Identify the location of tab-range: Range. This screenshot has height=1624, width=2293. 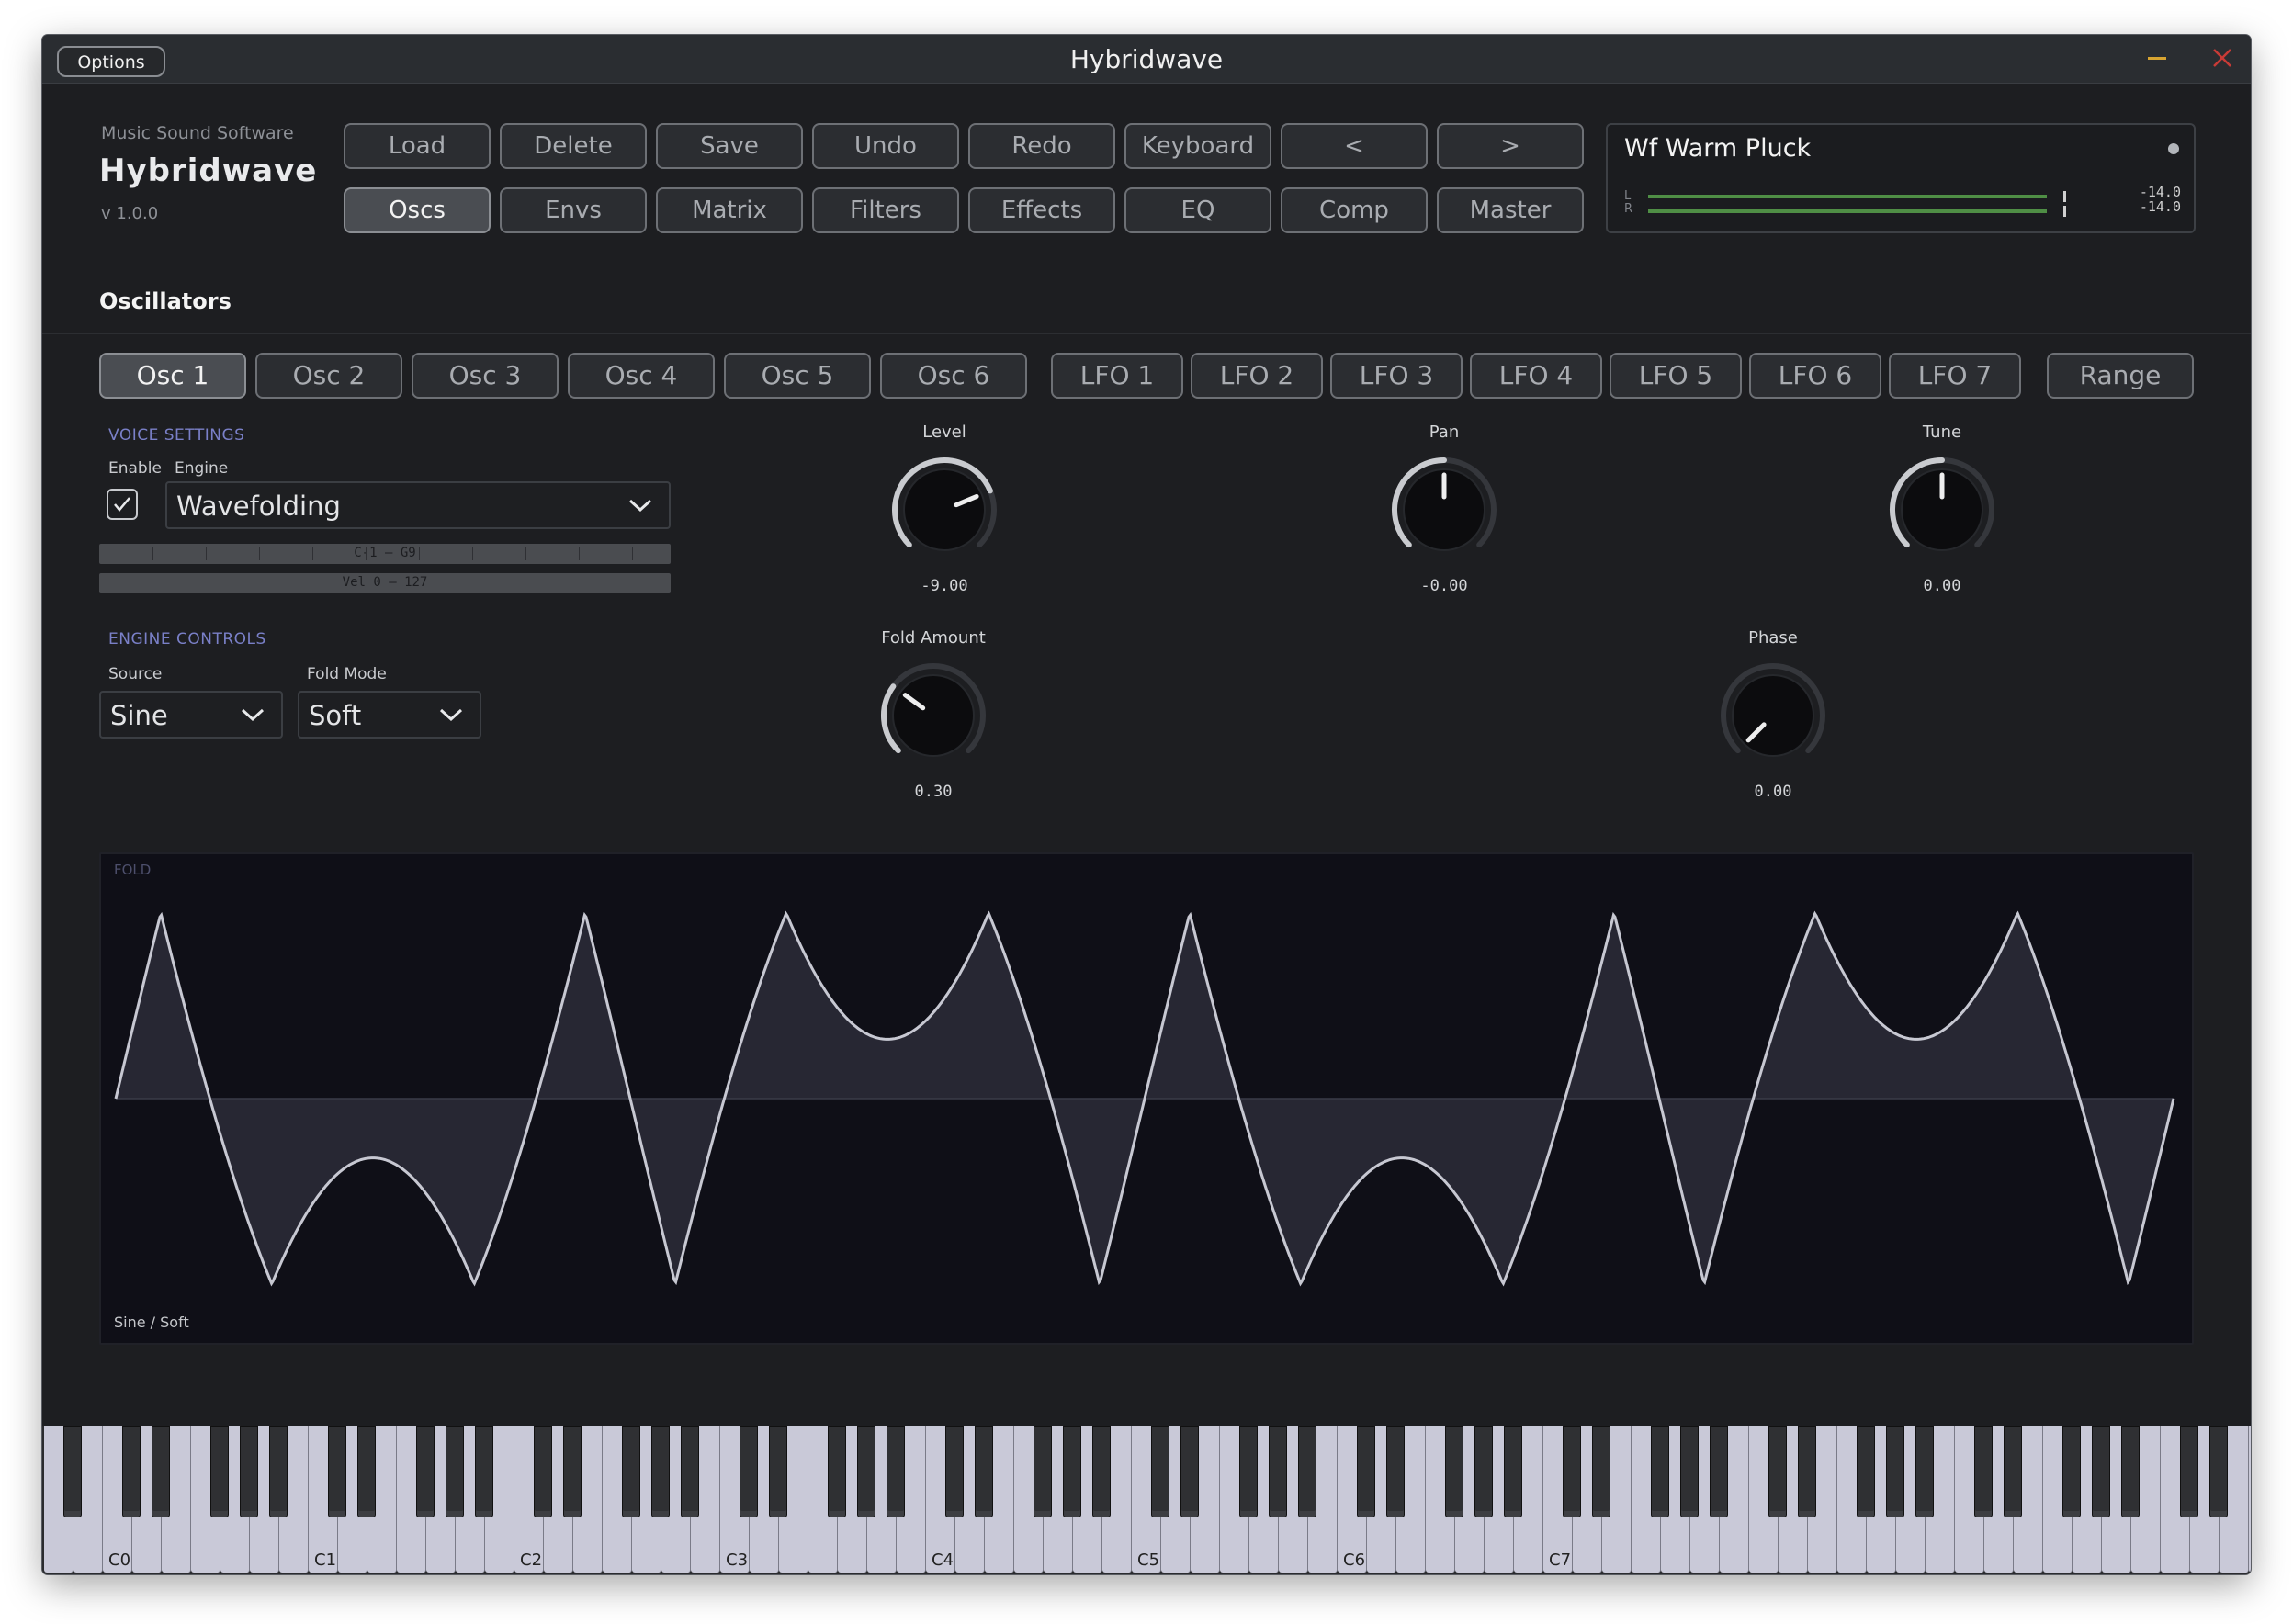
(2120, 376).